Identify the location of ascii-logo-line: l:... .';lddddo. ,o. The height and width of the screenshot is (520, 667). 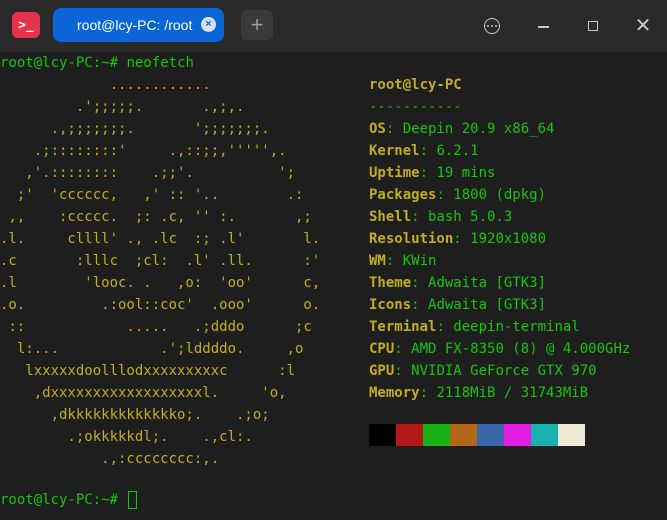
(152, 349).